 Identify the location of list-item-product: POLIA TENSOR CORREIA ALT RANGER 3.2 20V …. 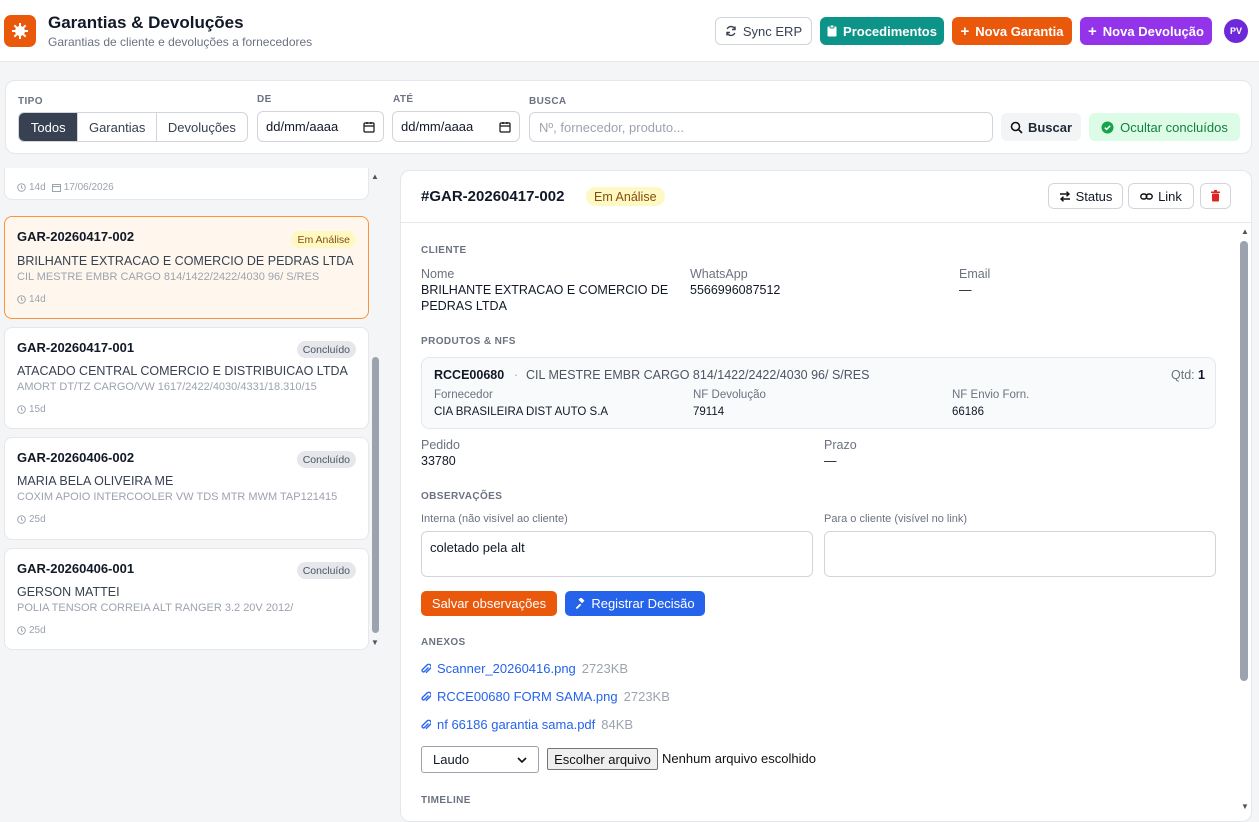
(155, 608).